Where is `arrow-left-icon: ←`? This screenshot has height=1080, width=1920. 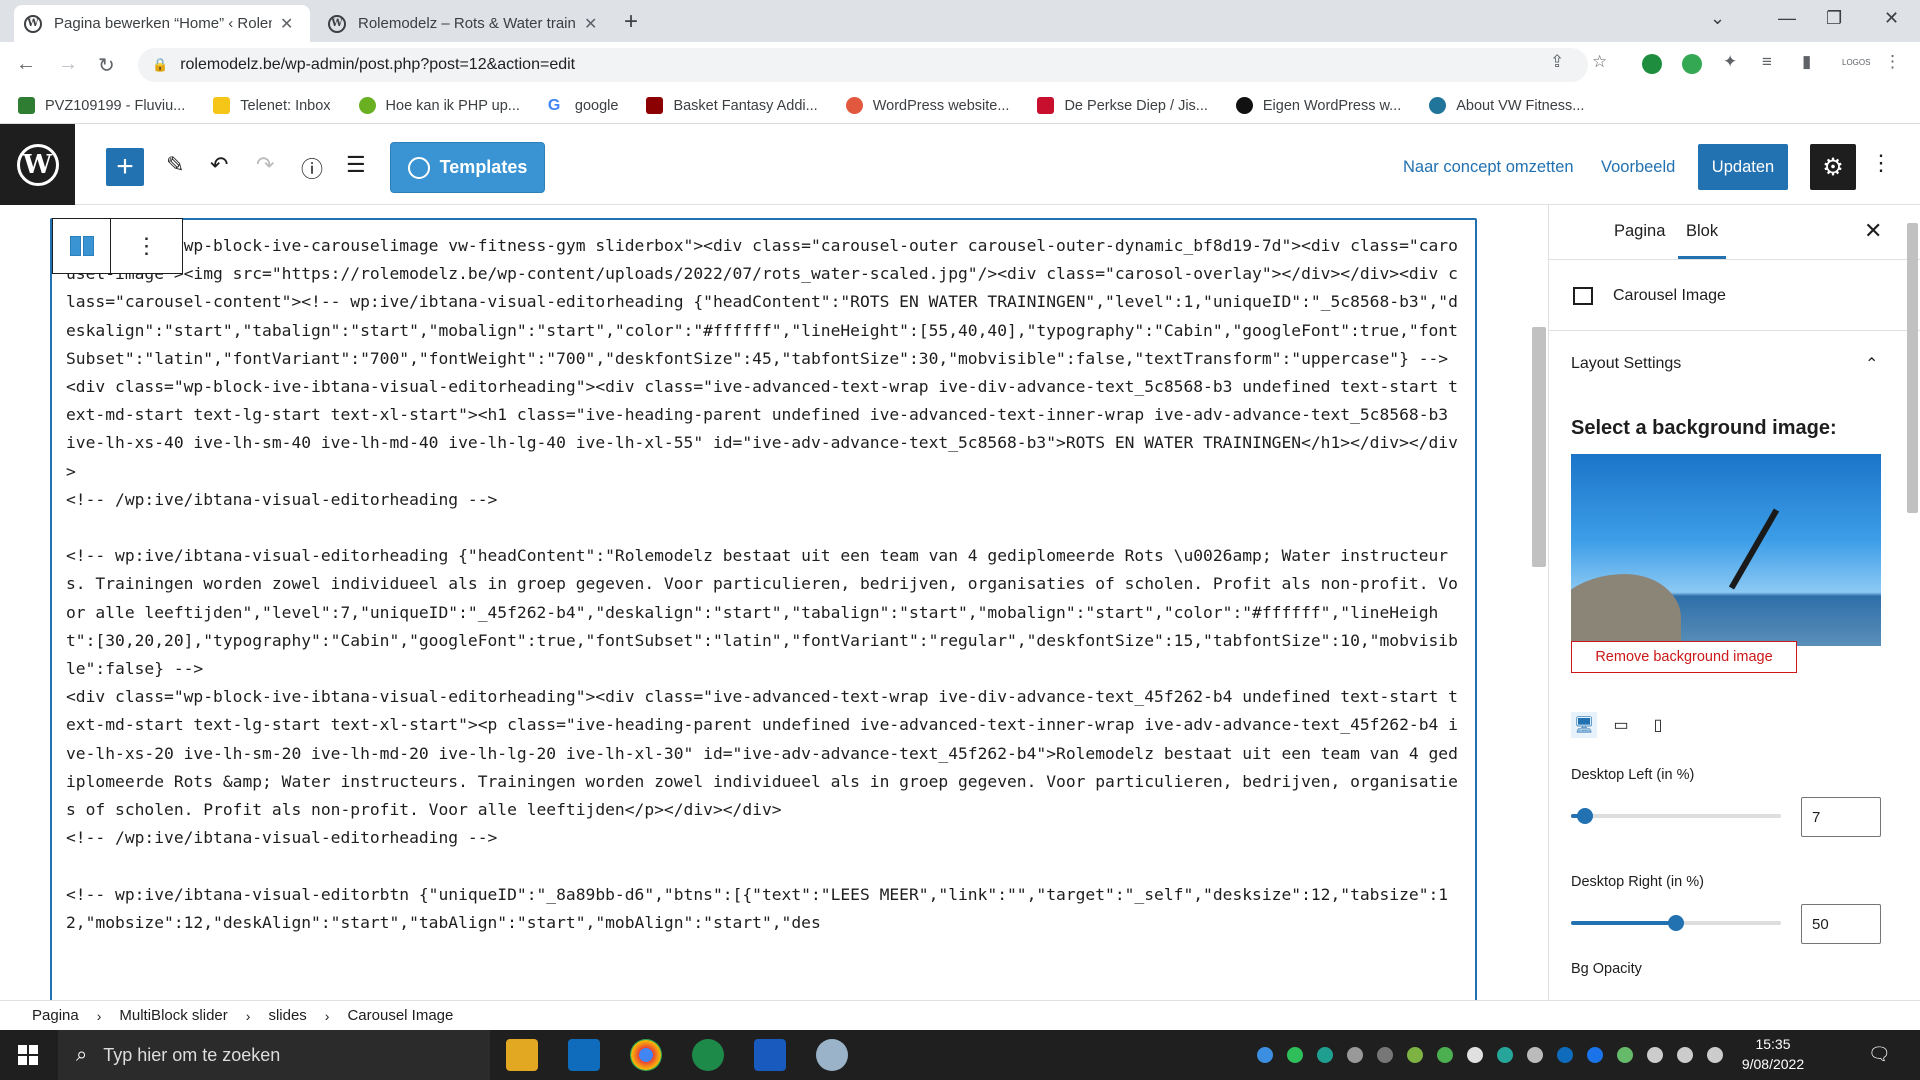 arrow-left-icon: ← is located at coordinates (26, 64).